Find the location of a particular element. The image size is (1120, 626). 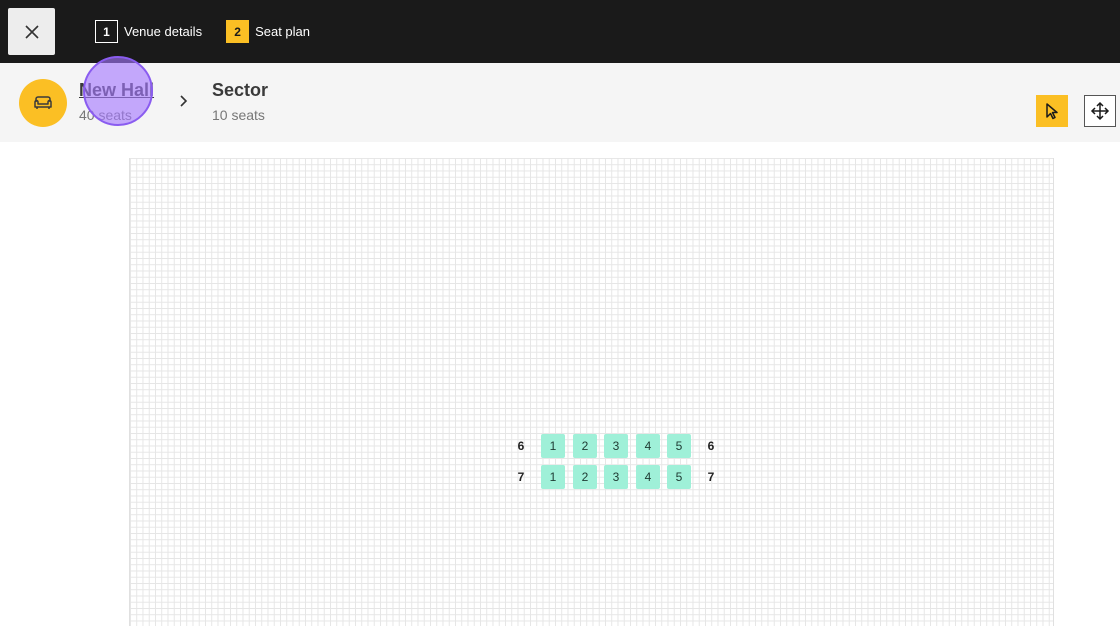

close-icon is located at coordinates (31, 31).